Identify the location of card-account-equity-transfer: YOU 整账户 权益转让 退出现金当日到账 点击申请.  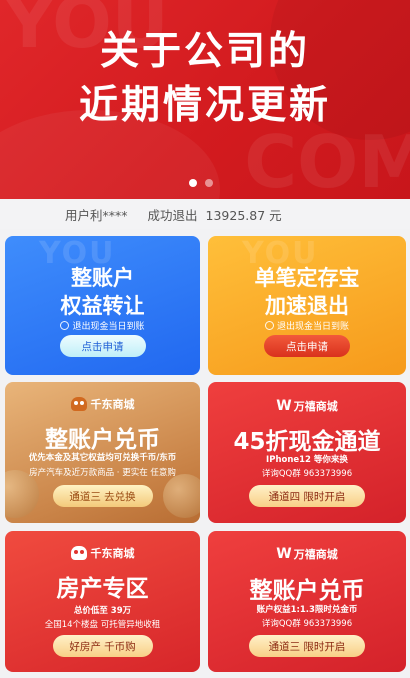
(102, 305).